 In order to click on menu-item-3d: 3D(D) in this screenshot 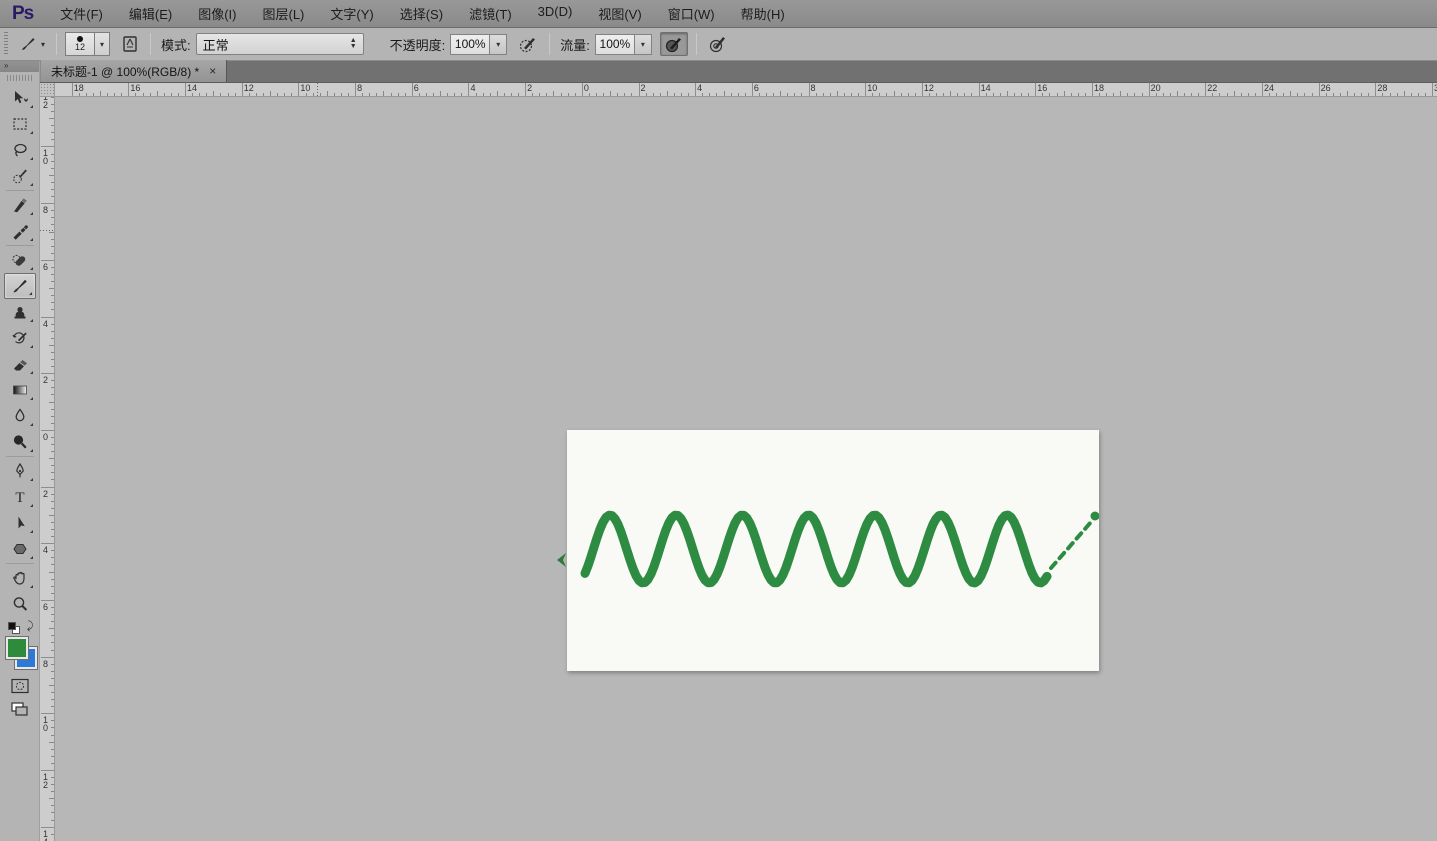, I will do `click(555, 11)`.